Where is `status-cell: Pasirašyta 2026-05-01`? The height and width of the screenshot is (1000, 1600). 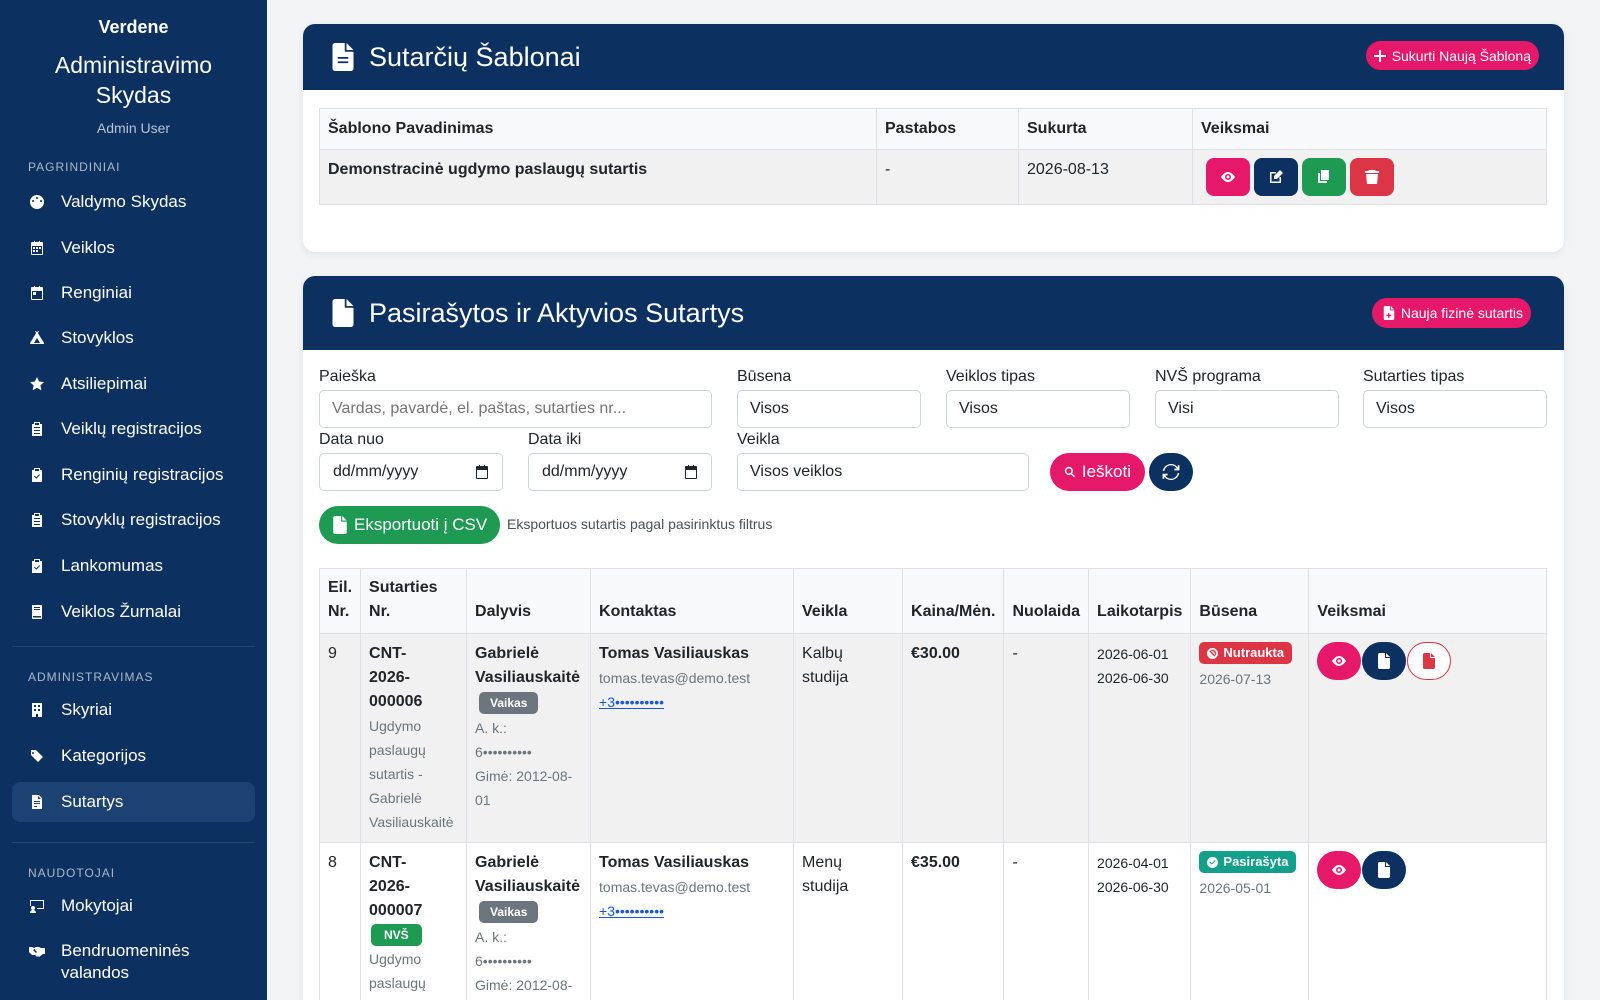 status-cell: Pasirašyta 2026-05-01 is located at coordinates (1250, 921).